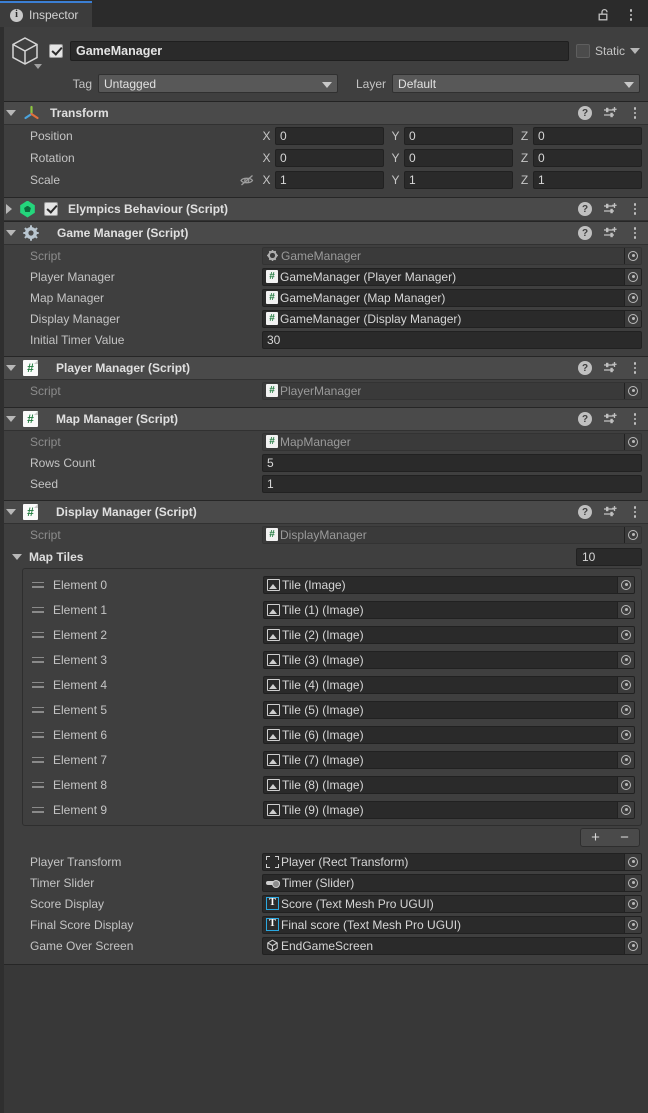 This screenshot has width=648, height=1113. What do you see at coordinates (458, 136) in the screenshot?
I see `position-y-input: 0` at bounding box center [458, 136].